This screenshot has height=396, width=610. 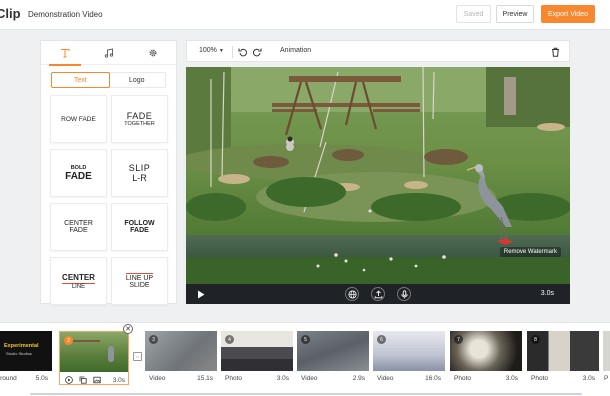 I want to click on clip-meta: P, so click(x=606, y=378).